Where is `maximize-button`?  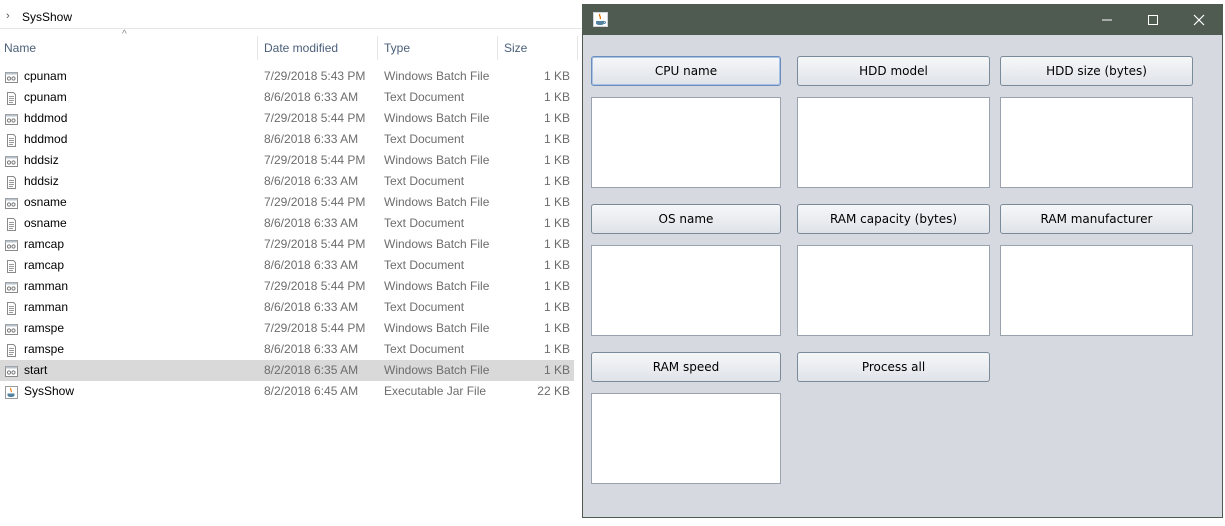
maximize-button is located at coordinates (1153, 20).